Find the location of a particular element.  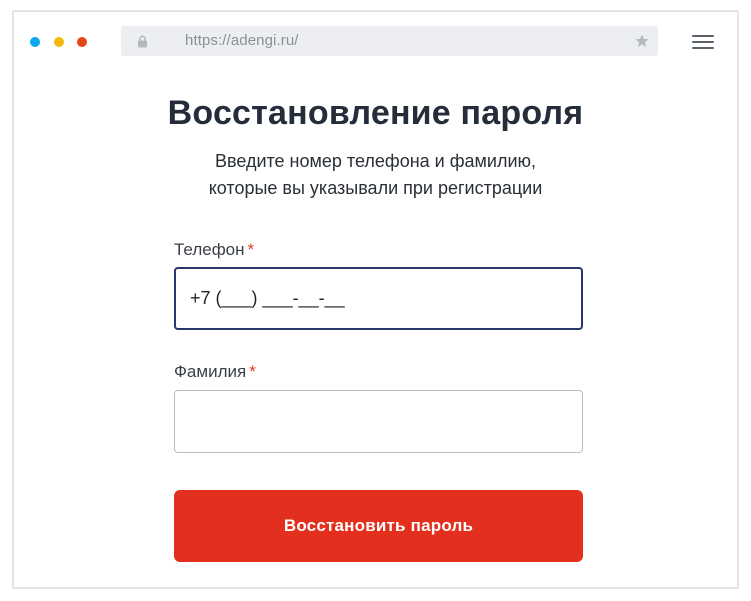

subtitle-line-1: Введите номер телефона и фамилию, is located at coordinates (375, 161).